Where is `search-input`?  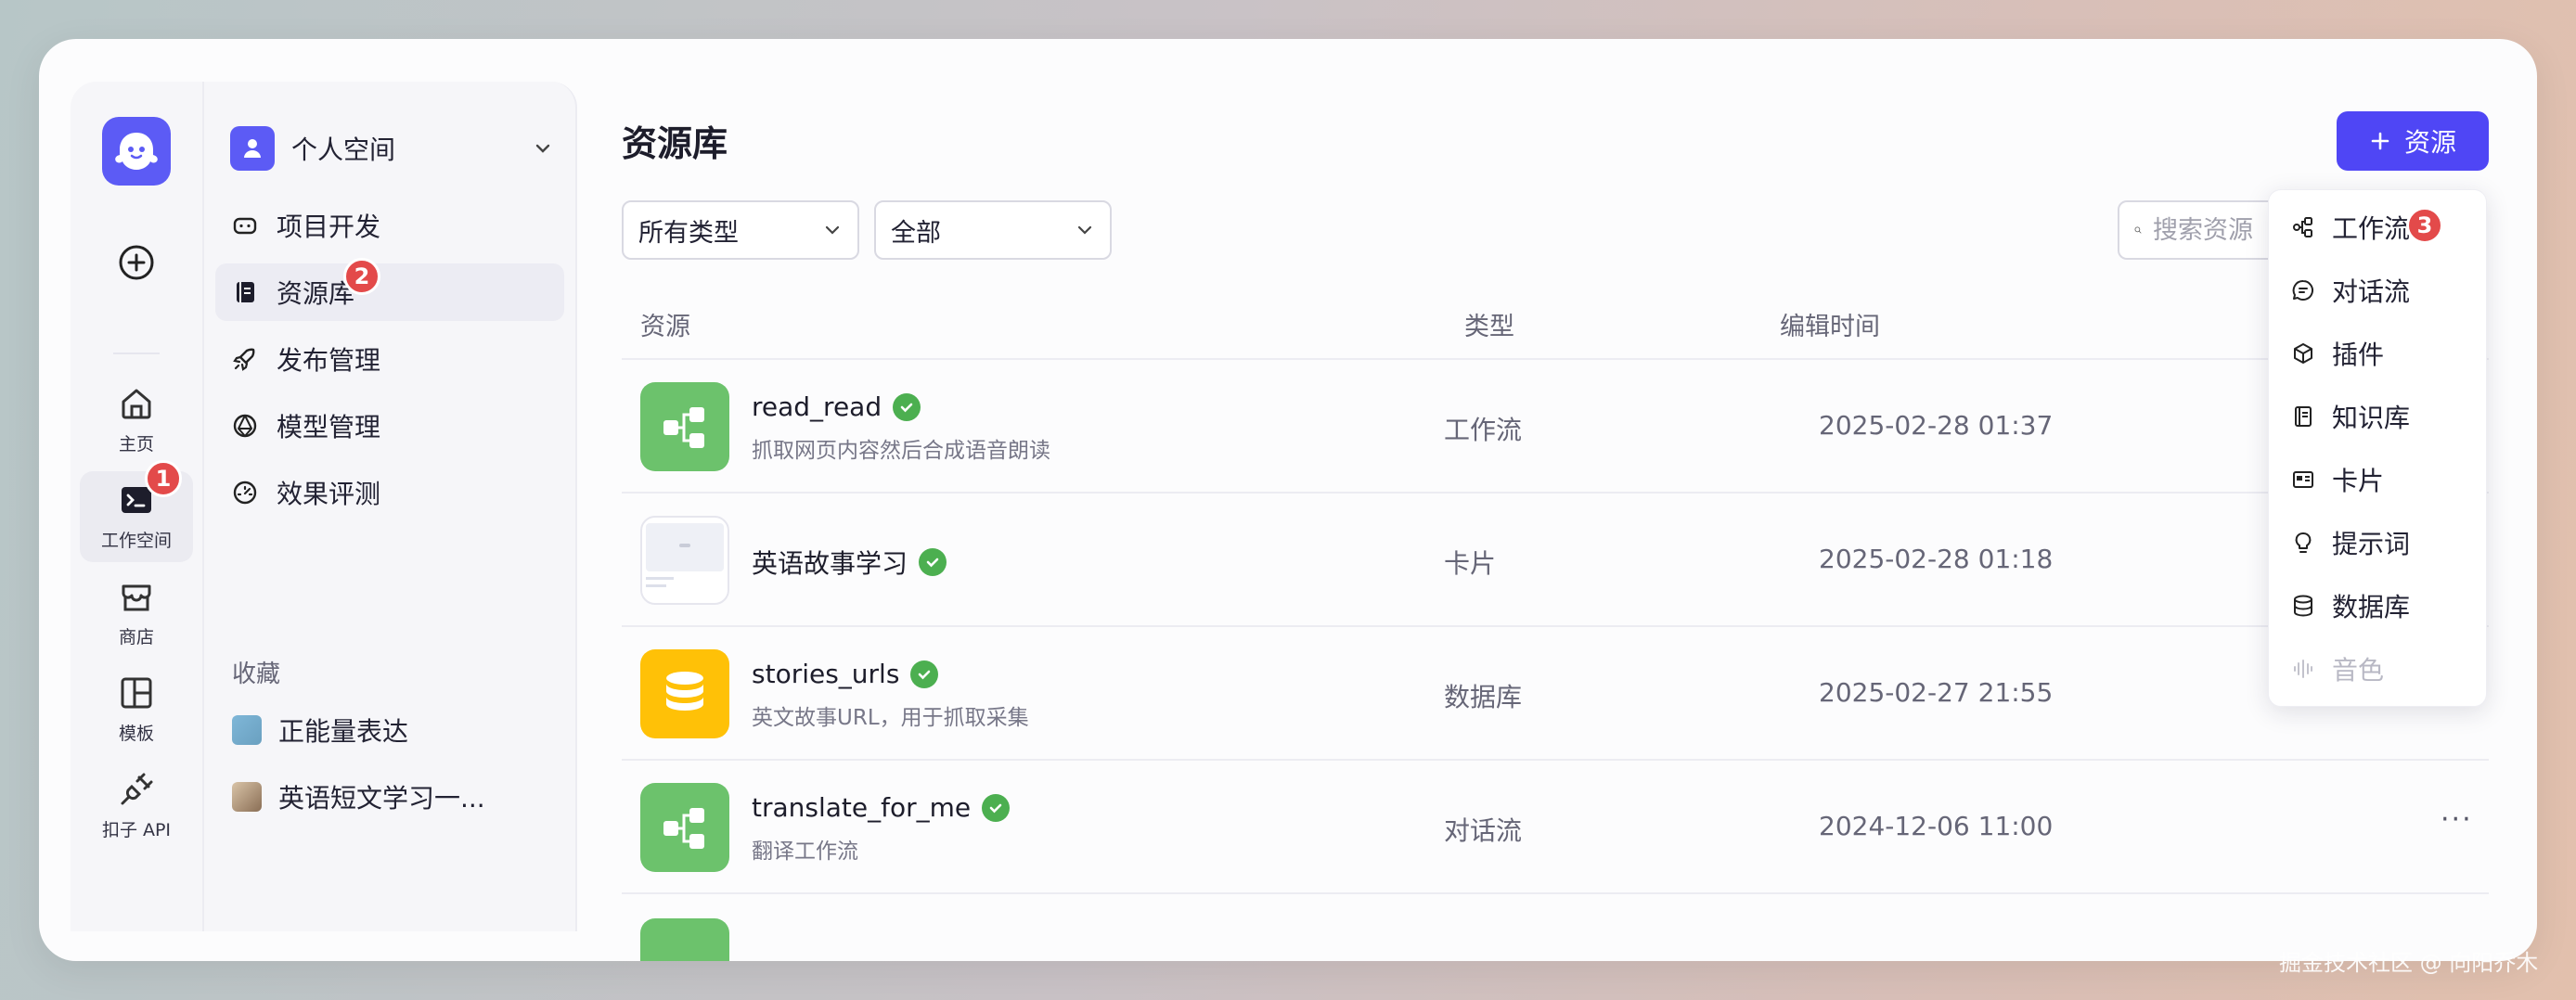
search-input is located at coordinates (2218, 230).